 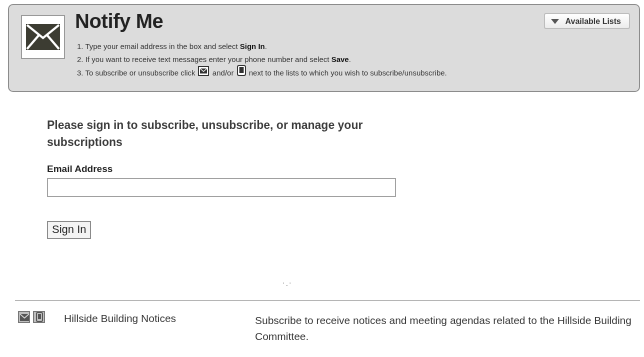 I want to click on available-lists-button: Available Lists, so click(x=587, y=21).